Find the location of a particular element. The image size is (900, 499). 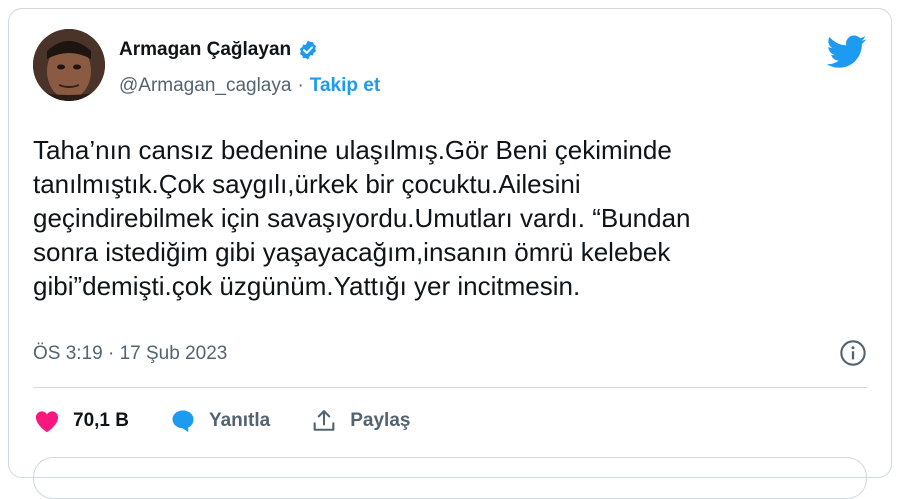

author-handle: @Armagan_caglaya is located at coordinates (205, 86).